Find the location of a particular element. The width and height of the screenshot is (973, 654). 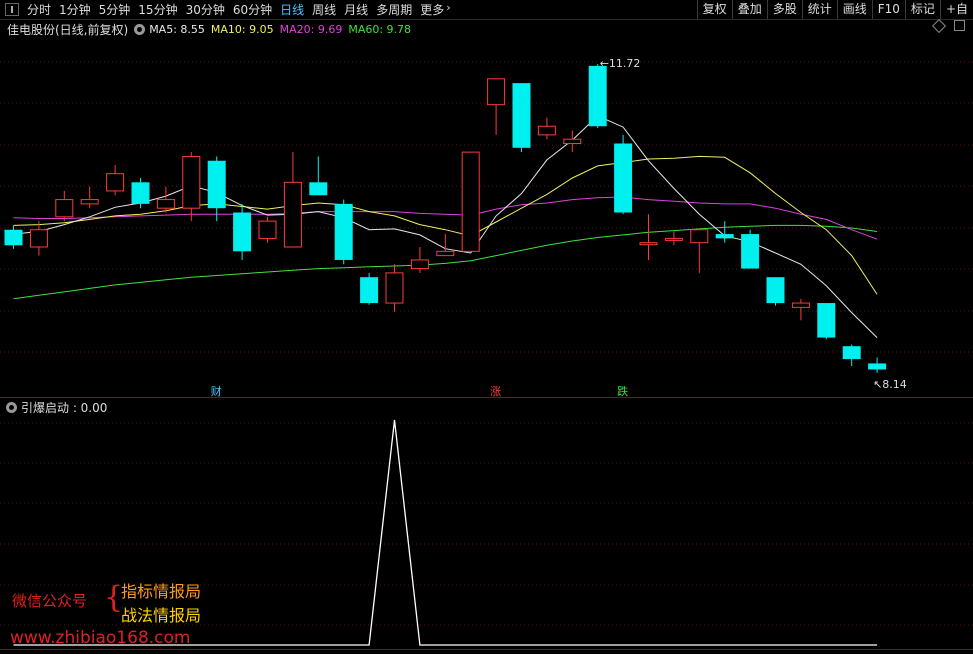

watermark-wechat: 微信公众号 is located at coordinates (50, 601).